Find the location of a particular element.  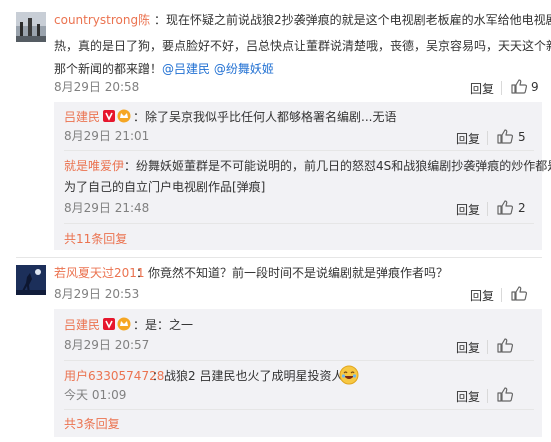

reply-time: 8月29日 21:01 is located at coordinates (107, 136).